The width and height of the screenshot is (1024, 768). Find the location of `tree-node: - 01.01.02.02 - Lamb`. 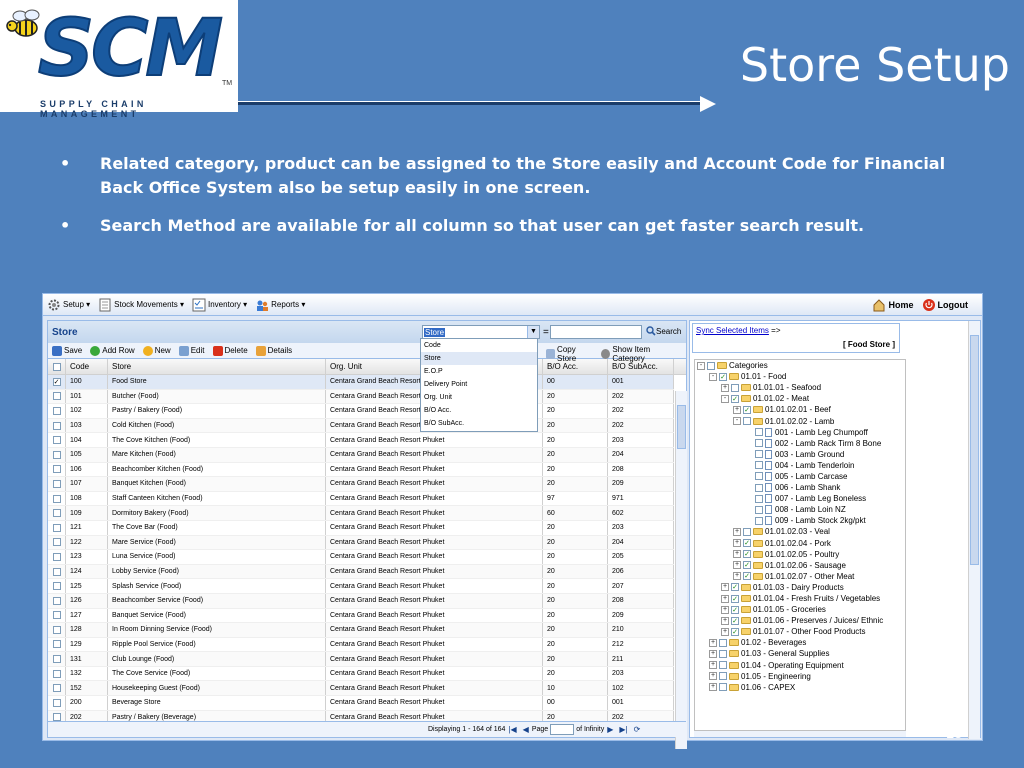

tree-node: - 01.01.02.02 - Lamb is located at coordinates (800, 420).